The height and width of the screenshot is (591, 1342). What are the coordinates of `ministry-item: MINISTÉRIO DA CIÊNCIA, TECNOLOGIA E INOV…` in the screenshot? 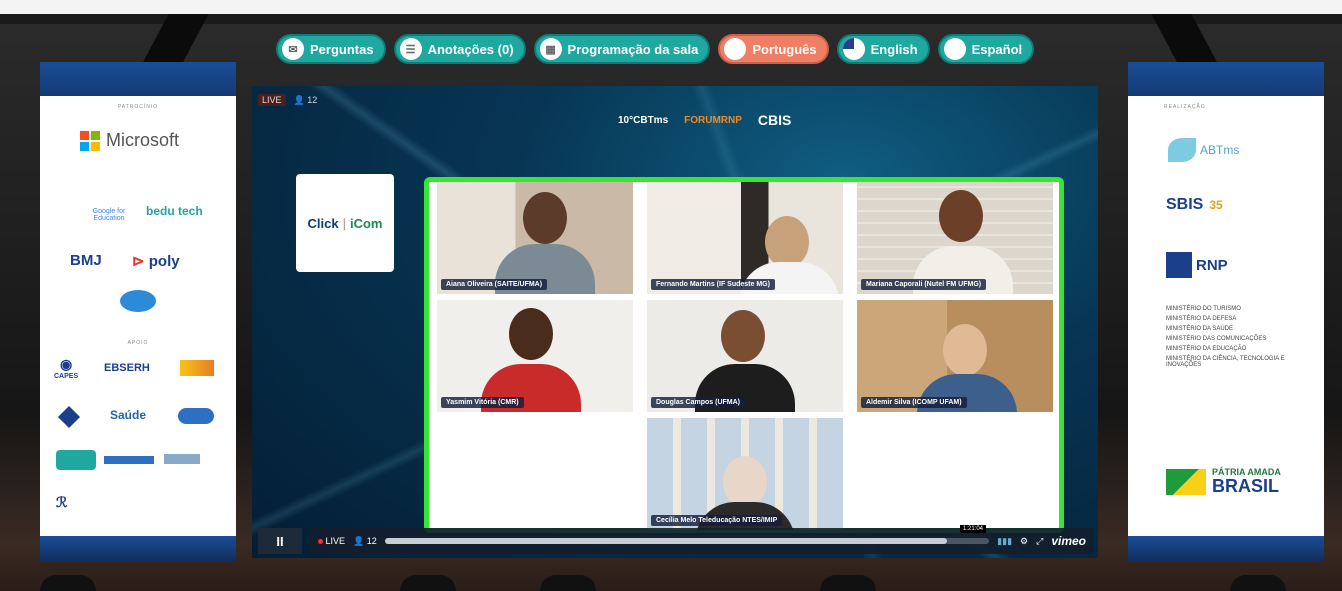 It's located at (1225, 362).